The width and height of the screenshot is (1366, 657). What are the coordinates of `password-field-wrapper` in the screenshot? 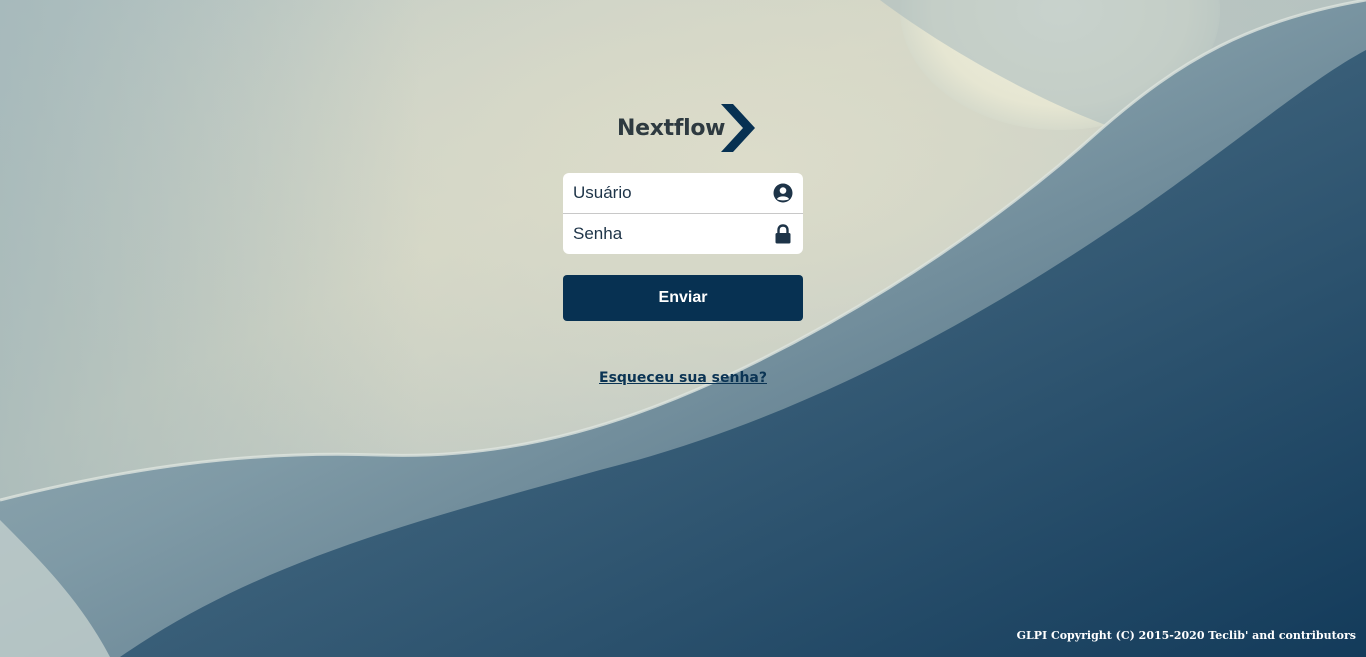 It's located at (683, 233).